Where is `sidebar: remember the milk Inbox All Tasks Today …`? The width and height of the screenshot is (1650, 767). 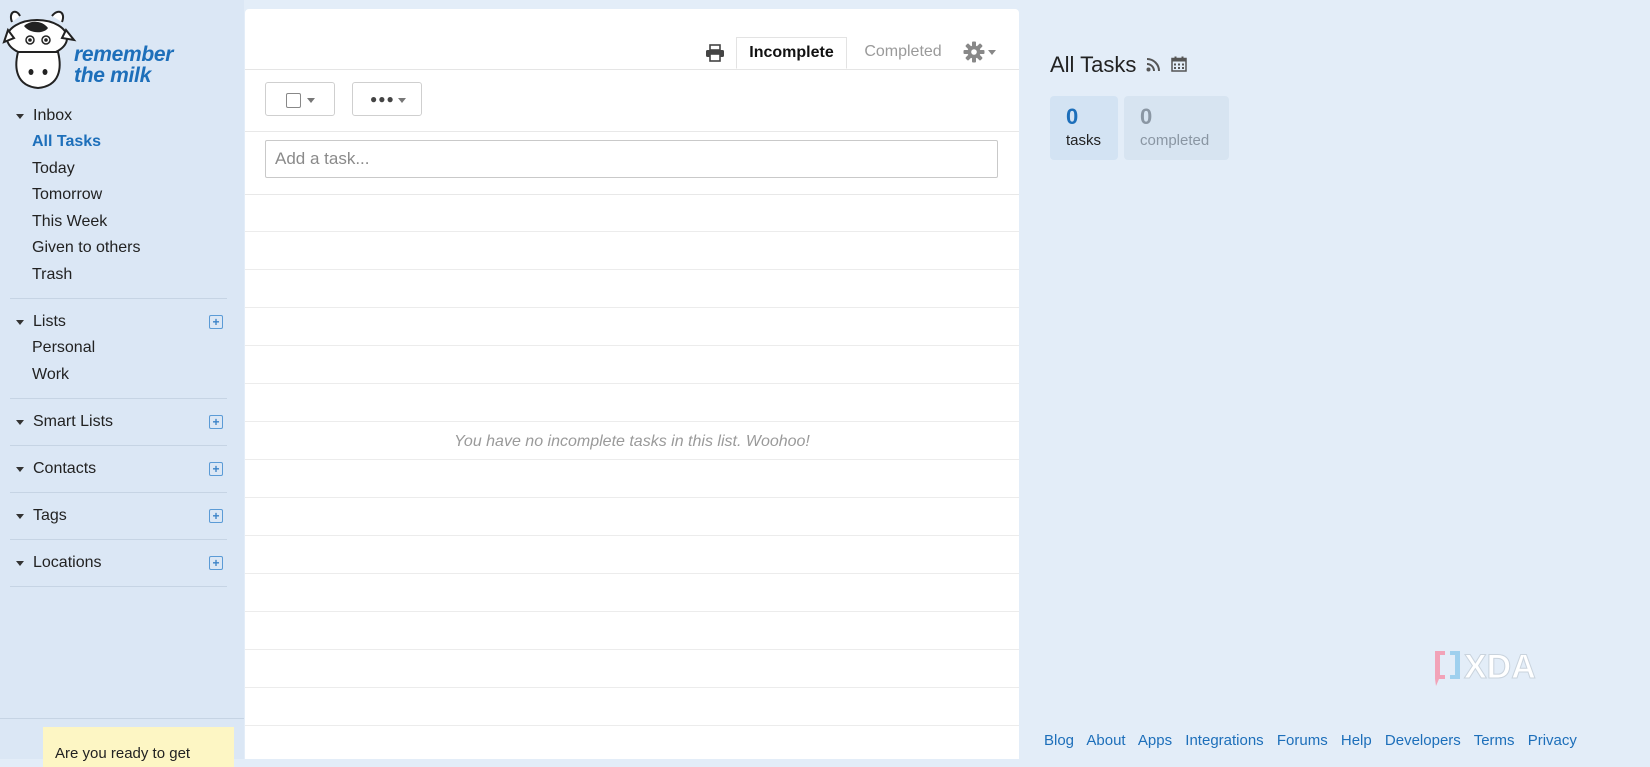
sidebar: remember the milk Inbox All Tasks Today … is located at coordinates (122, 383).